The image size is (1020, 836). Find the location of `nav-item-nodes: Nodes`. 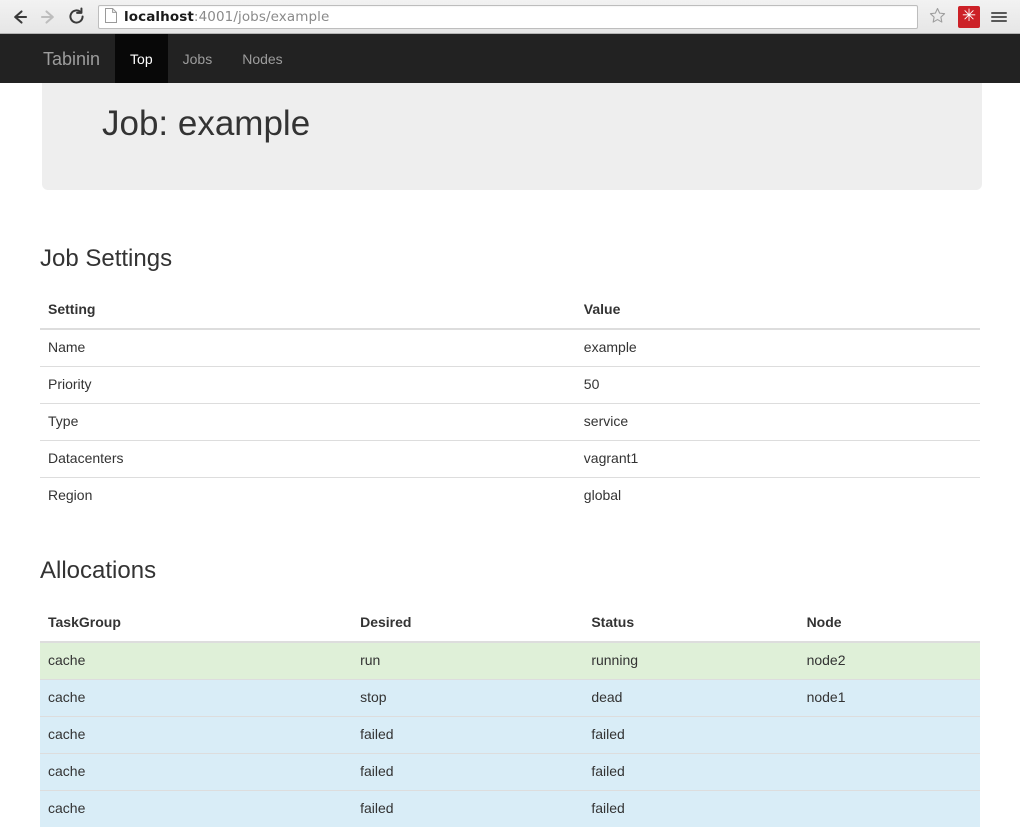

nav-item-nodes: Nodes is located at coordinates (262, 58).